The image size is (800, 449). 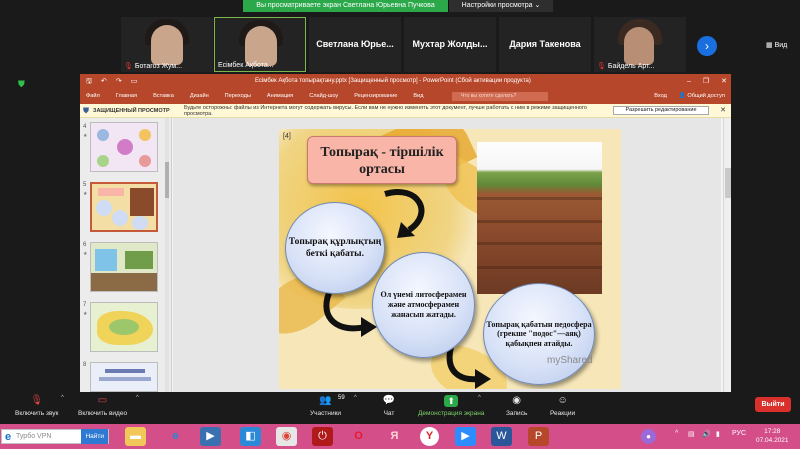 I want to click on desktop-app-icon: ◧, so click(x=250, y=436).